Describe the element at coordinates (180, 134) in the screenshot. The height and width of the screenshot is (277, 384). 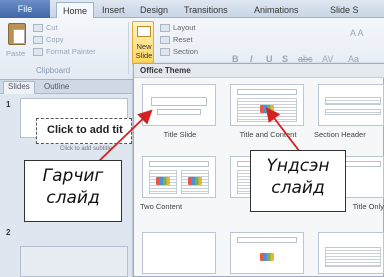
I see `layout-caption: Title Slide` at that location.